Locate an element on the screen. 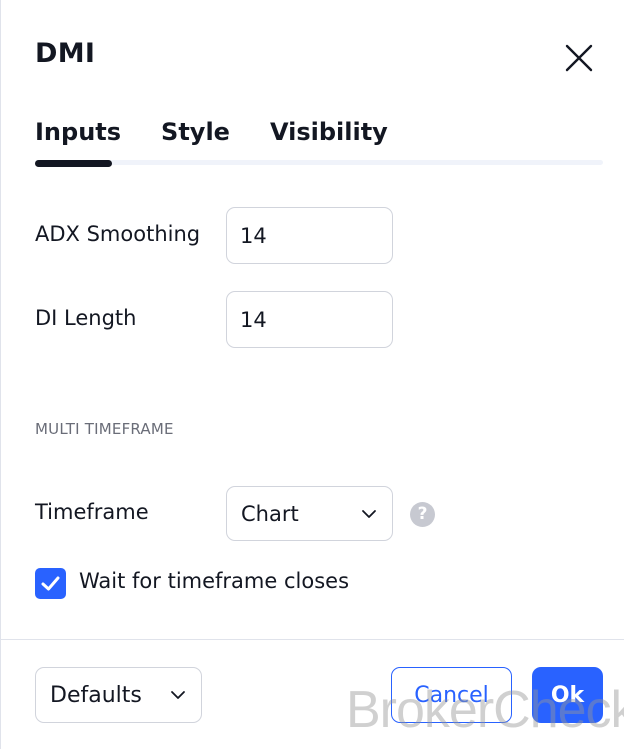  tab-track is located at coordinates (319, 162).